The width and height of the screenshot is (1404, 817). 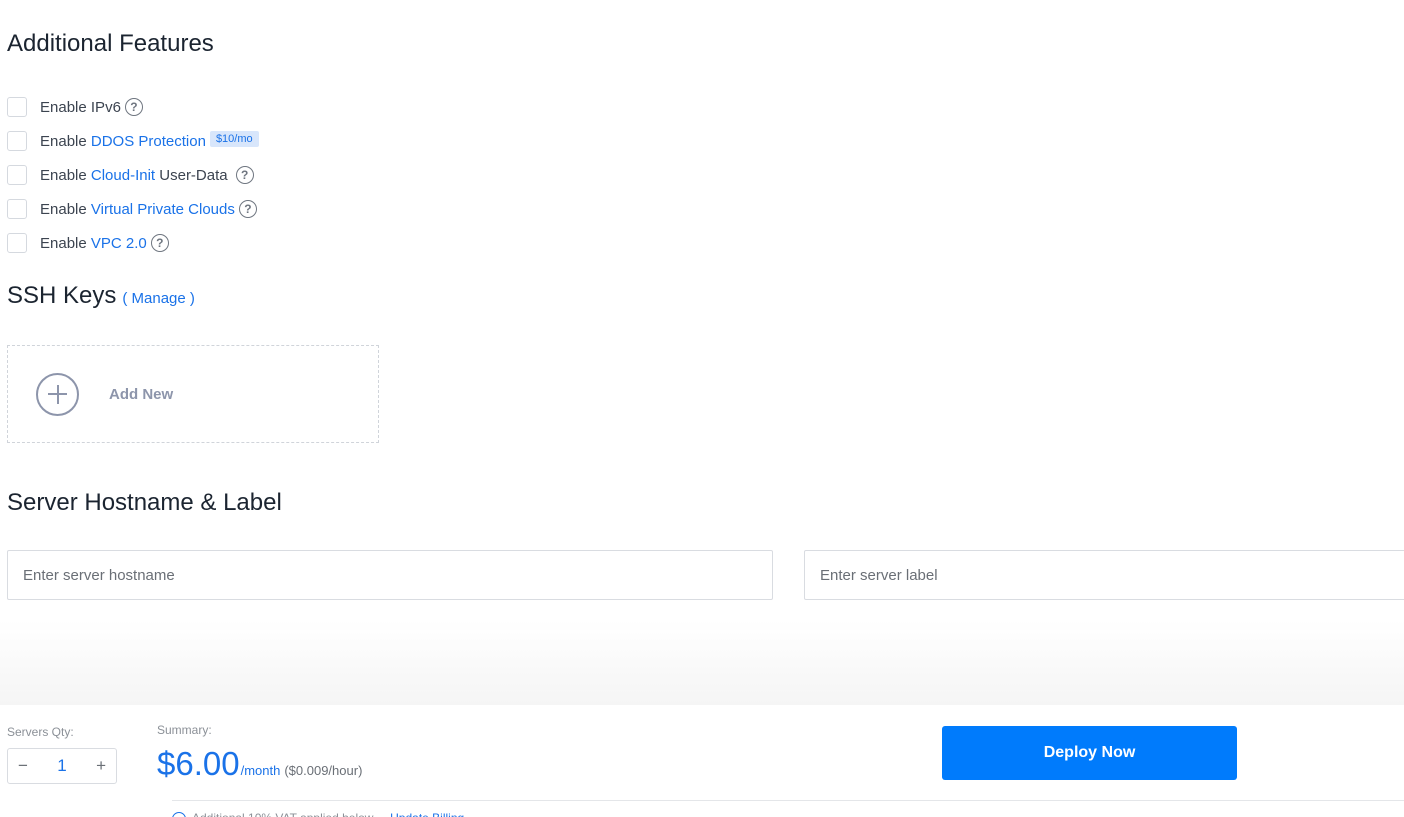 What do you see at coordinates (198, 763) in the screenshot?
I see `price-amount: $6.00` at bounding box center [198, 763].